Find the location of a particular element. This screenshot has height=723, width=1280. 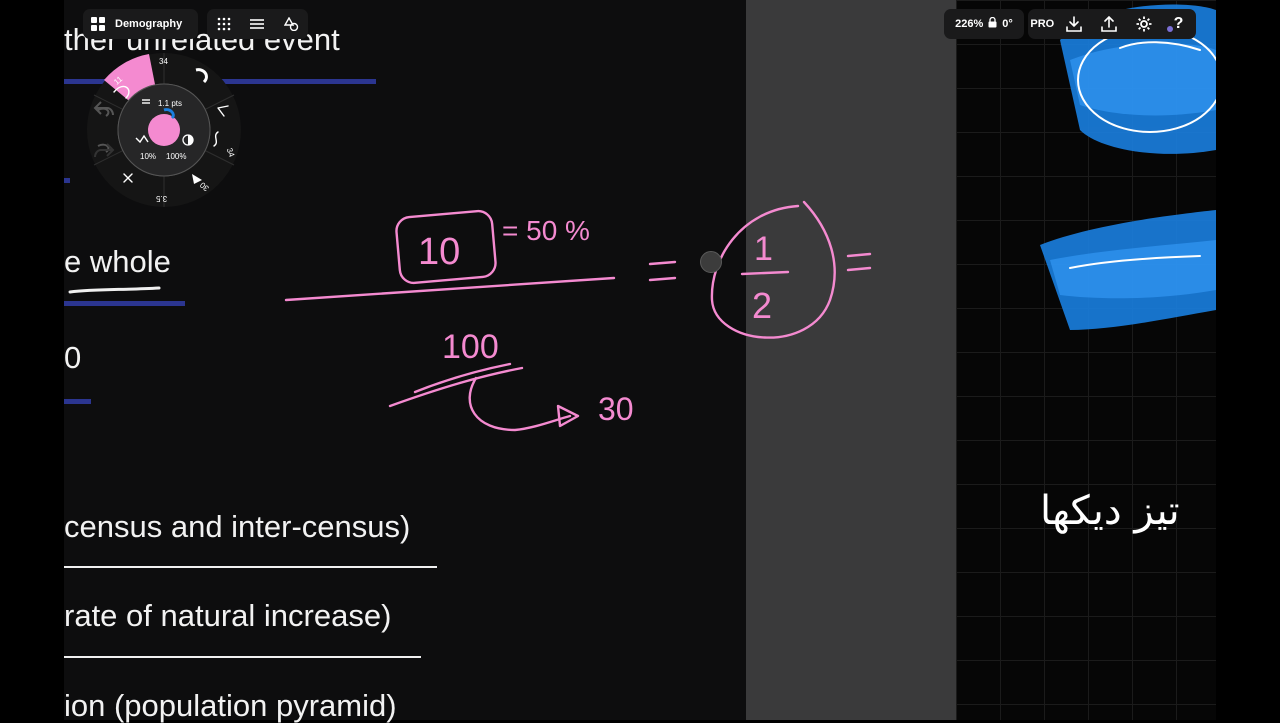

preset-size-top: 34 is located at coordinates (163, 61).